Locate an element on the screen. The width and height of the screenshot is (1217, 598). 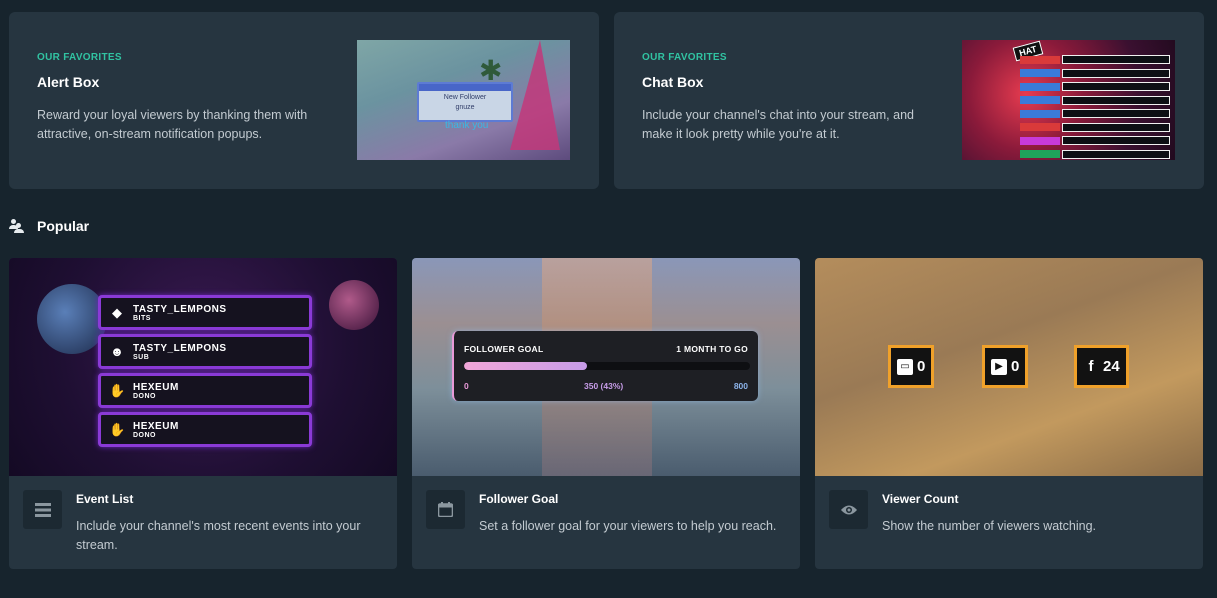
chat-rows is located at coordinates (1095, 107).